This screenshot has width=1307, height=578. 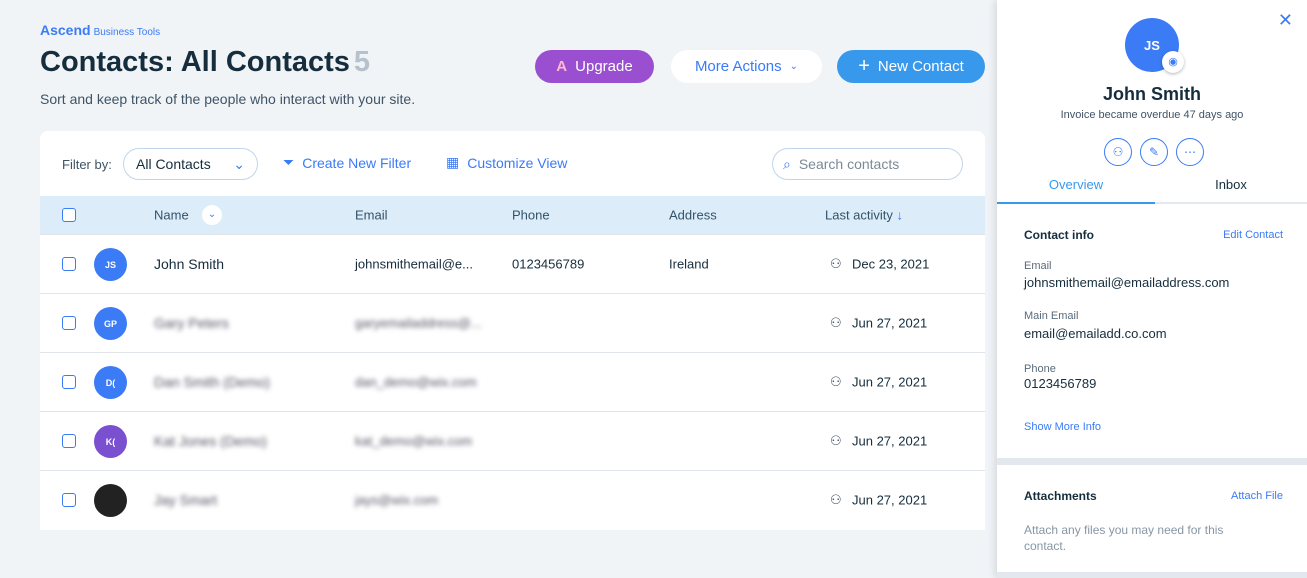 What do you see at coordinates (110, 441) in the screenshot?
I see `avatar: K(` at bounding box center [110, 441].